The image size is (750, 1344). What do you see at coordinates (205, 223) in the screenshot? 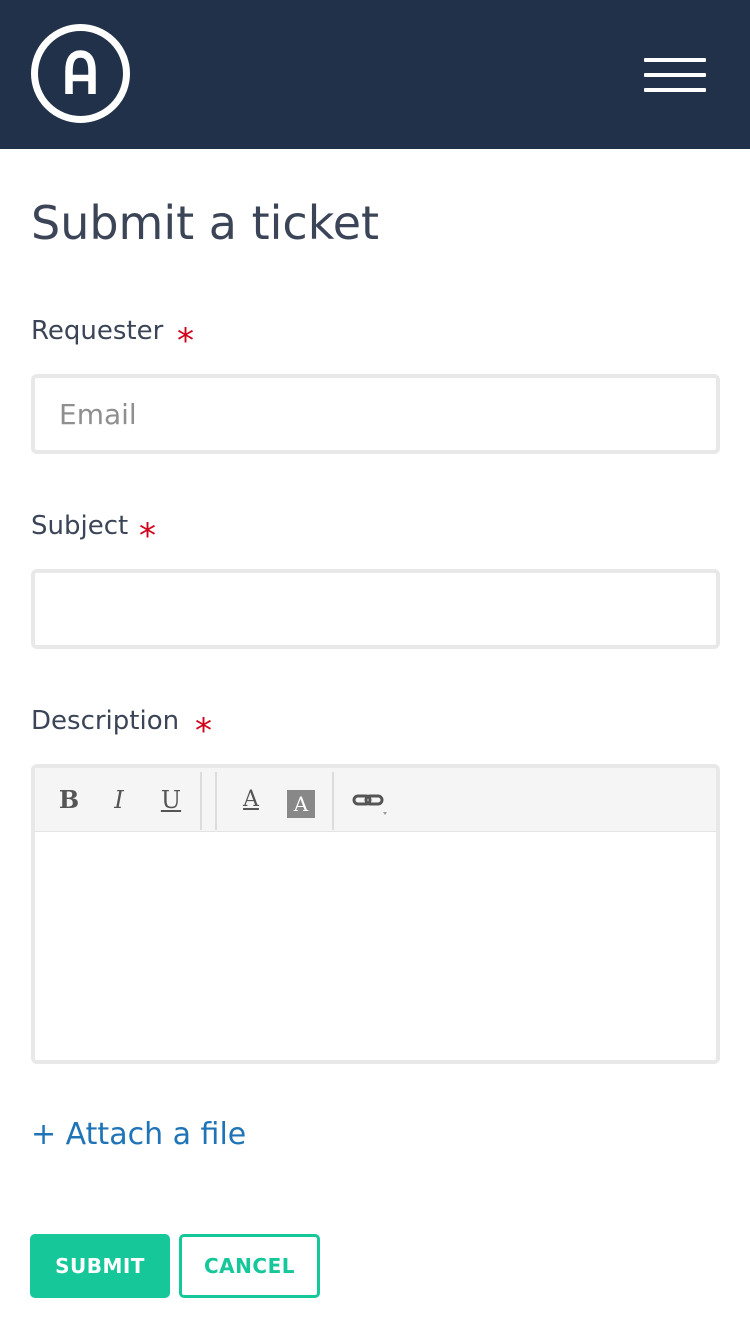
I see `page-title: Submit a ticket` at bounding box center [205, 223].